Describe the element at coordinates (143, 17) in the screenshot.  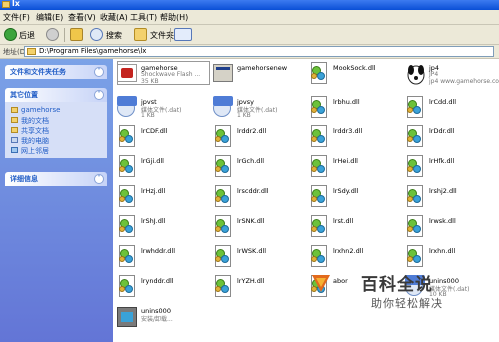
I see `menu-tools: 工具(T)` at that location.